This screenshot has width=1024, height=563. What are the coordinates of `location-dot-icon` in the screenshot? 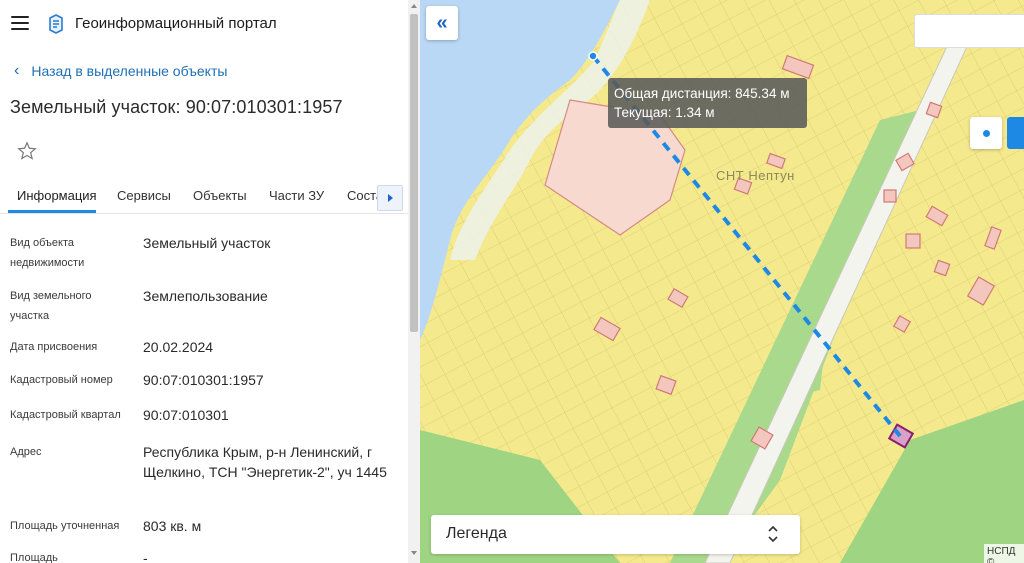 It's located at (986, 133).